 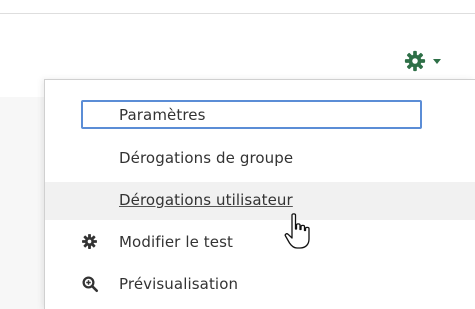 What do you see at coordinates (437, 61) in the screenshot?
I see `caret-down-icon` at bounding box center [437, 61].